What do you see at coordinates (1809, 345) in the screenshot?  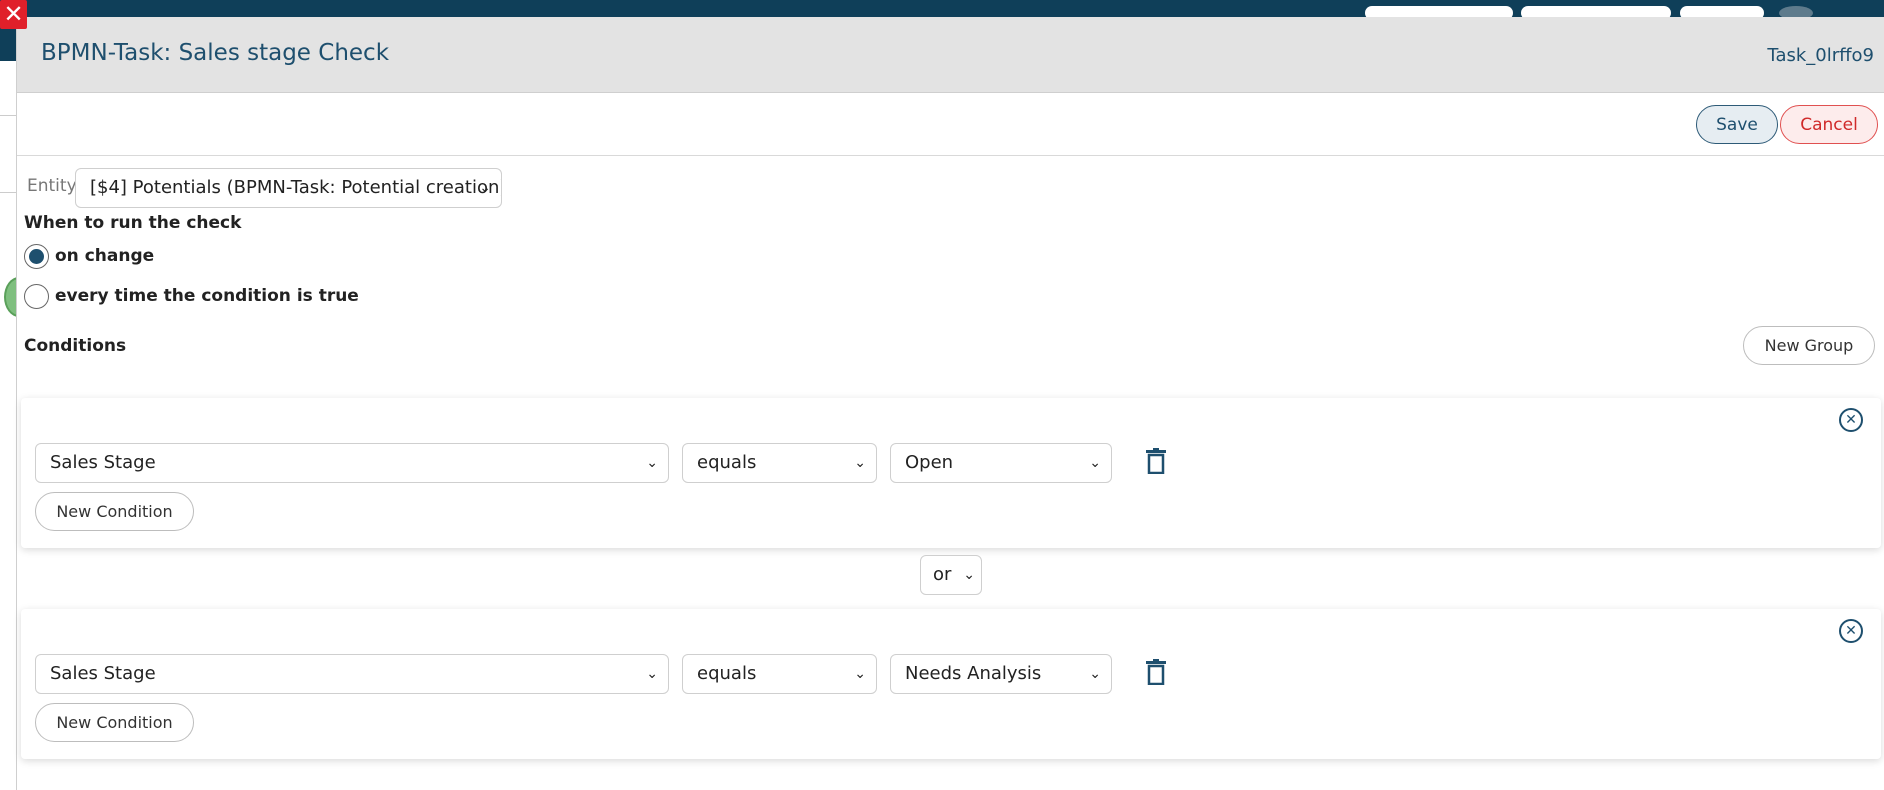 I see `new-group-button: New Group` at bounding box center [1809, 345].